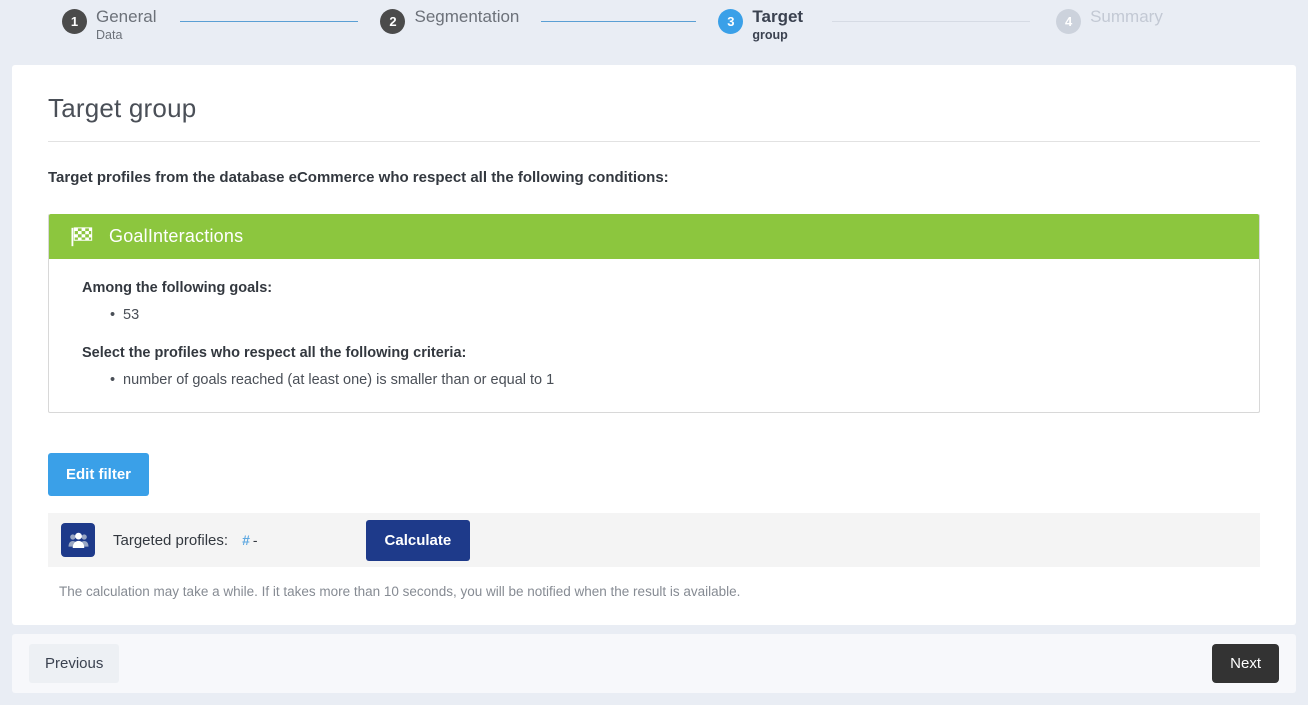 The height and width of the screenshot is (705, 1308). I want to click on targeted-profiles-number: -, so click(255, 540).